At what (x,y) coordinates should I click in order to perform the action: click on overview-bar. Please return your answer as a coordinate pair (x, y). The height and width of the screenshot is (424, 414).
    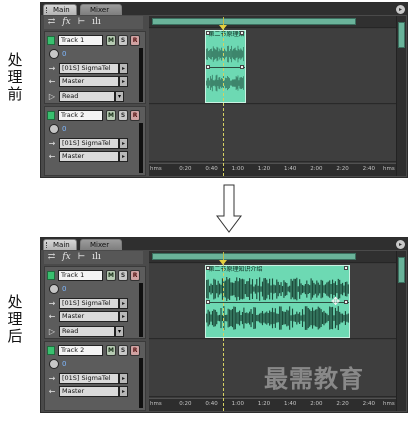
    Looking at the image, I should click on (273, 257).